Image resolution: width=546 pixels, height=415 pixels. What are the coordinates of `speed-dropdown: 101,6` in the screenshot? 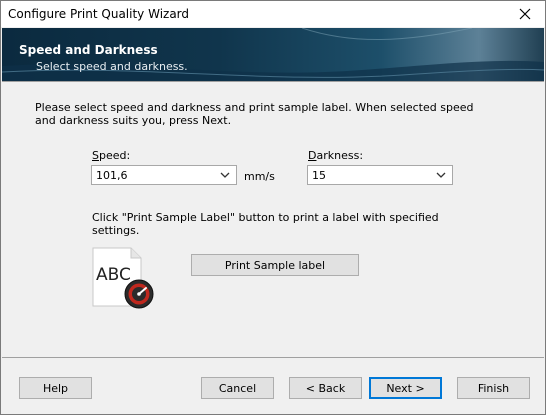 It's located at (164, 175).